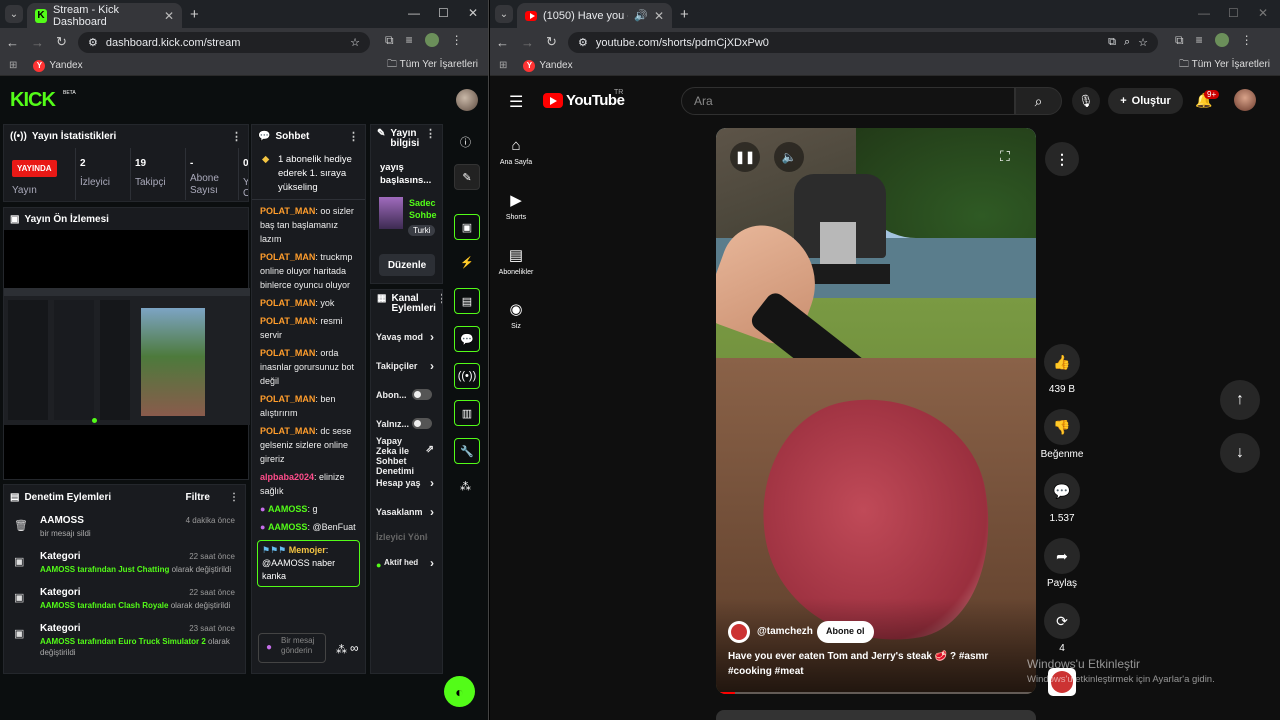 The width and height of the screenshot is (1280, 720). Describe the element at coordinates (33, 100) in the screenshot. I see `kick-logo: KICK` at that location.